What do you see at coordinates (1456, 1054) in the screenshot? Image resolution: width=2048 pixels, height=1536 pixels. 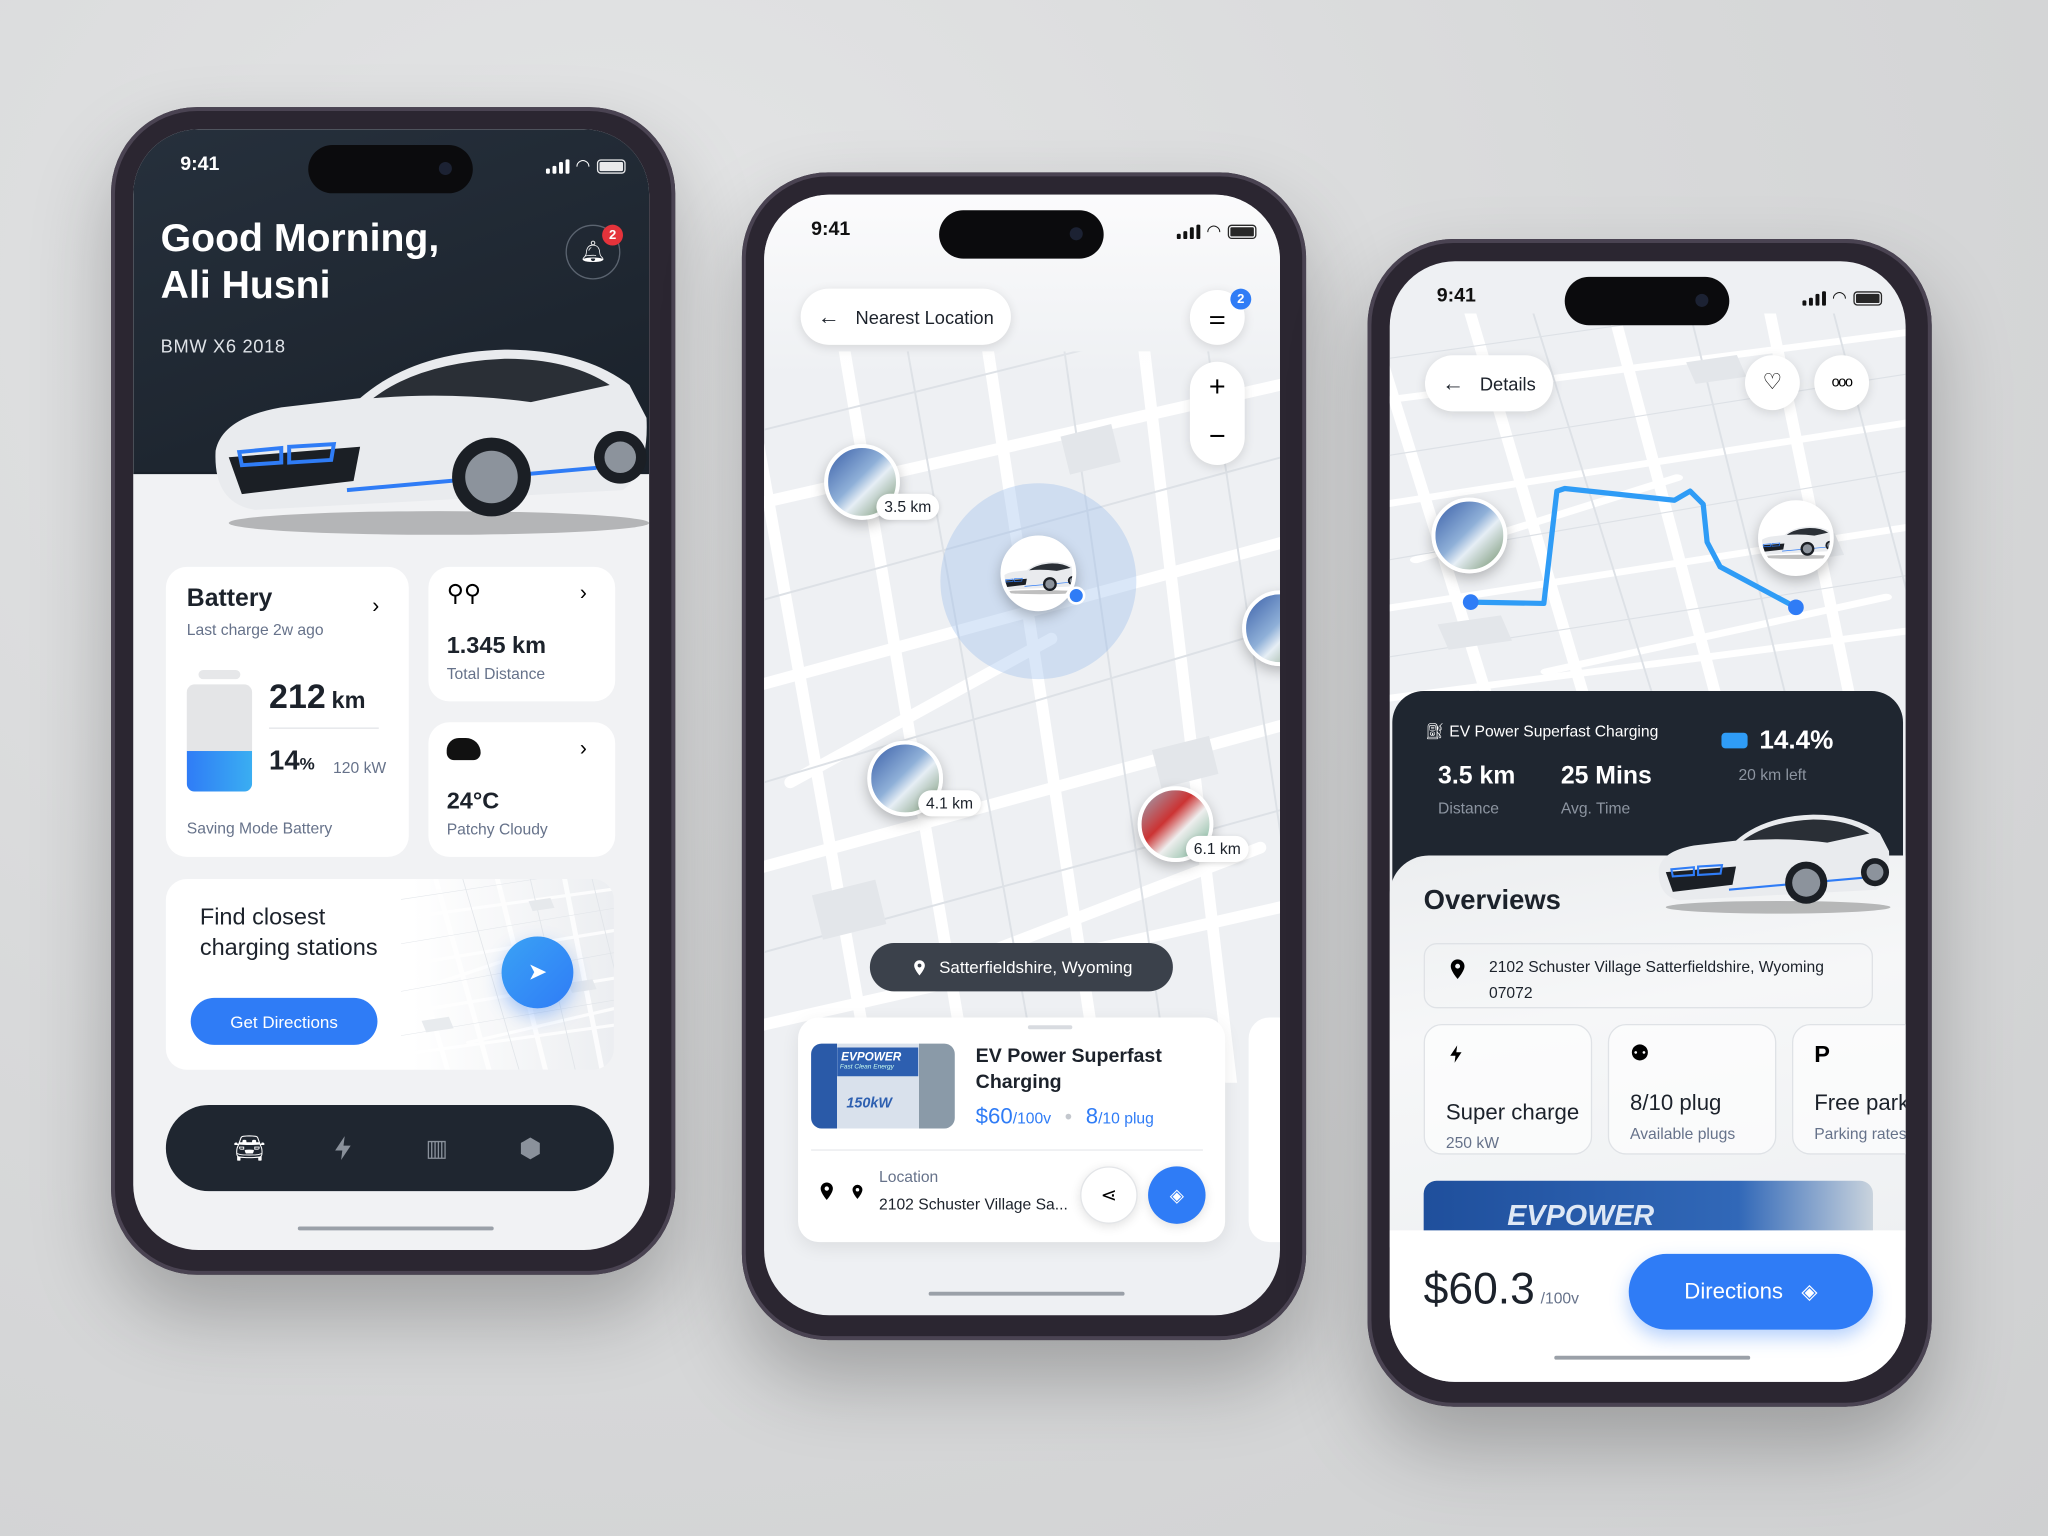 I see `lightning-icon` at bounding box center [1456, 1054].